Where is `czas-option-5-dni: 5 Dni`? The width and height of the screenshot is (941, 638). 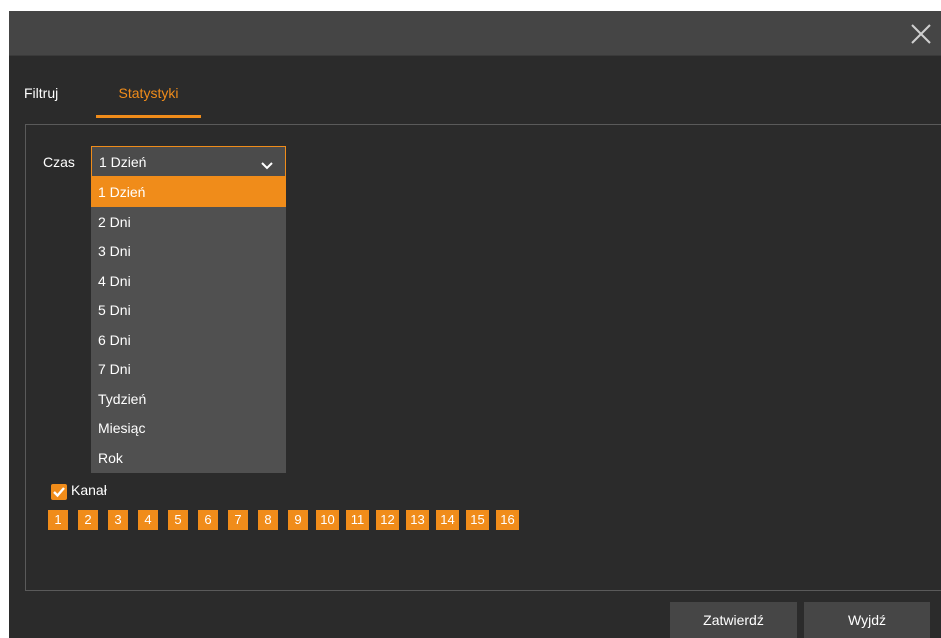 czas-option-5-dni: 5 Dni is located at coordinates (188, 310).